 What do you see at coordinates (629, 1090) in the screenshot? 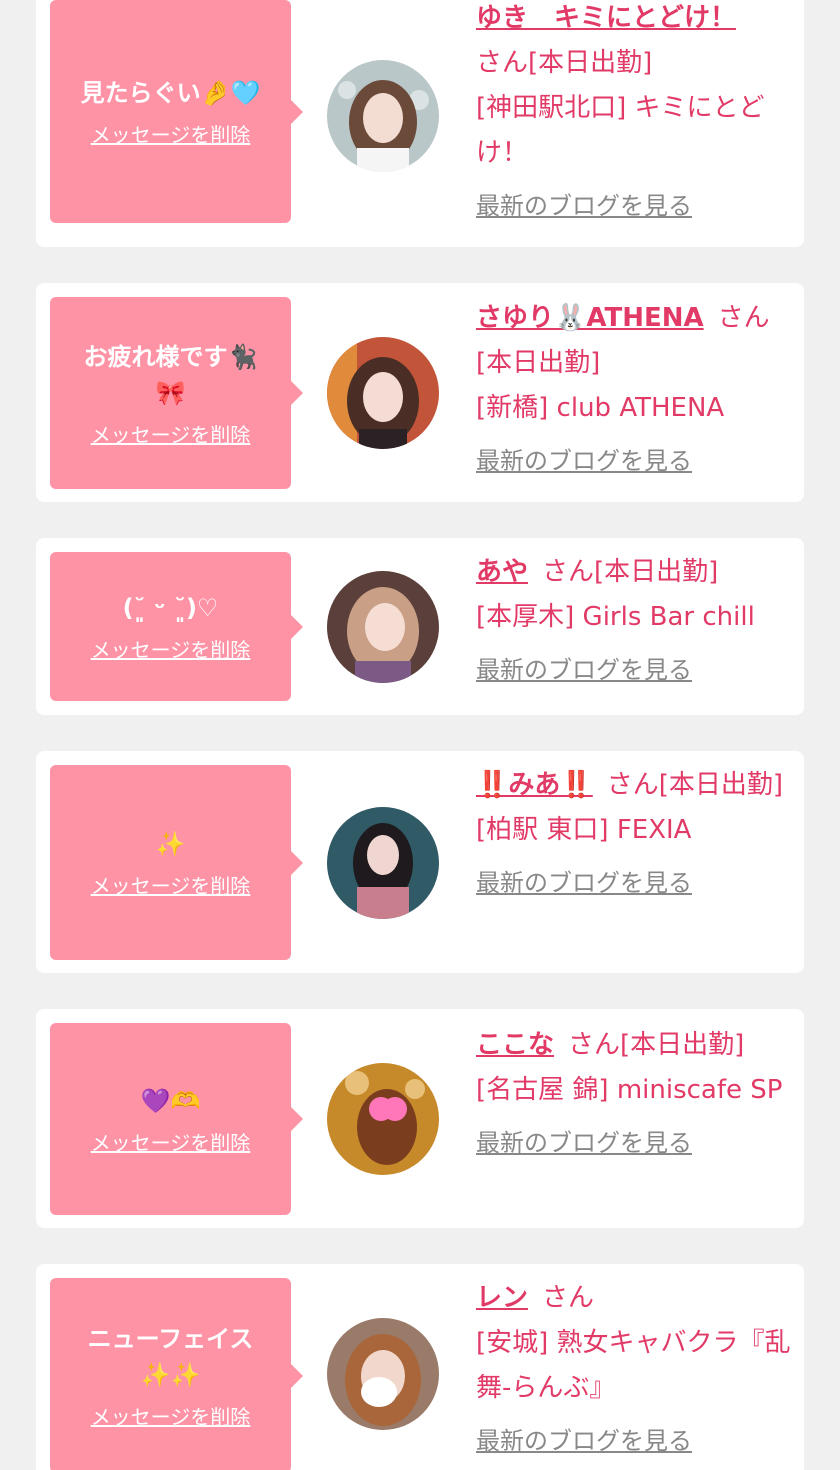
I see `shop-name: [名古屋 錦] miniscafe SP` at bounding box center [629, 1090].